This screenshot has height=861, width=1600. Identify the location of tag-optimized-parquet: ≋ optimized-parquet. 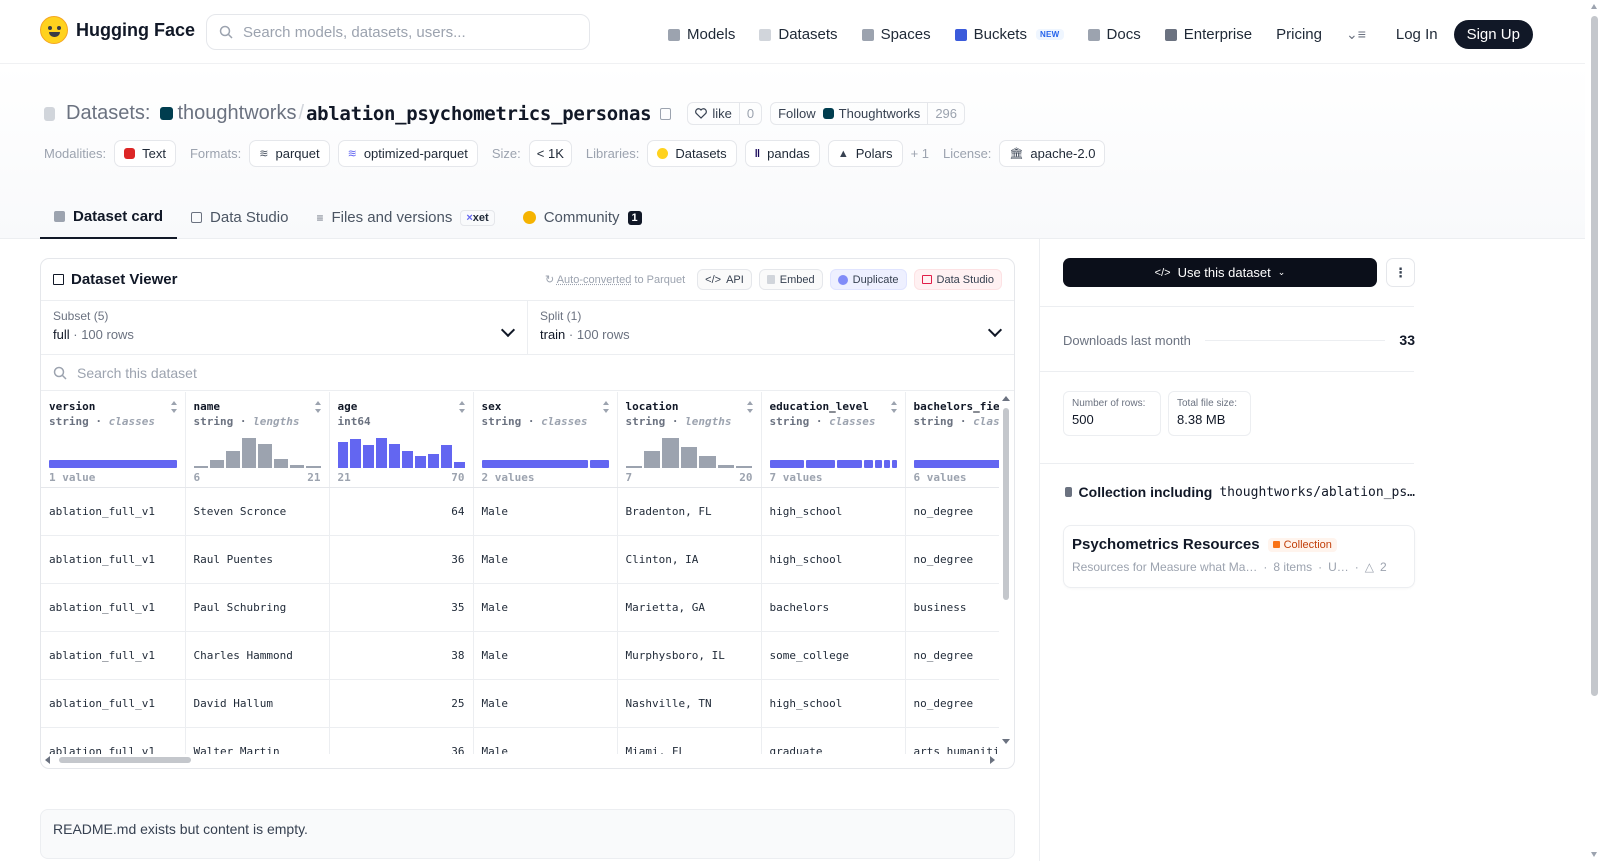
(407, 153).